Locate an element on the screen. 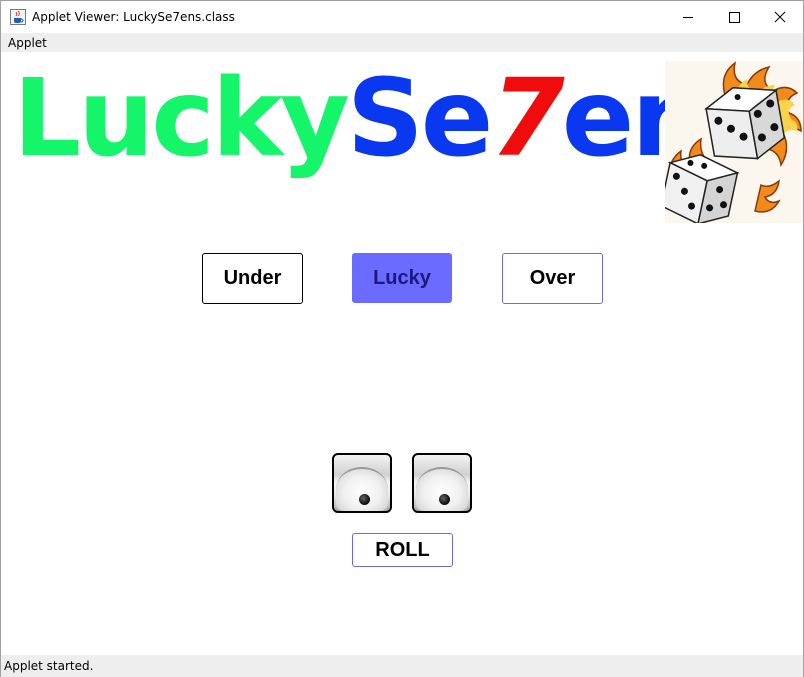  die-left is located at coordinates (362, 483).